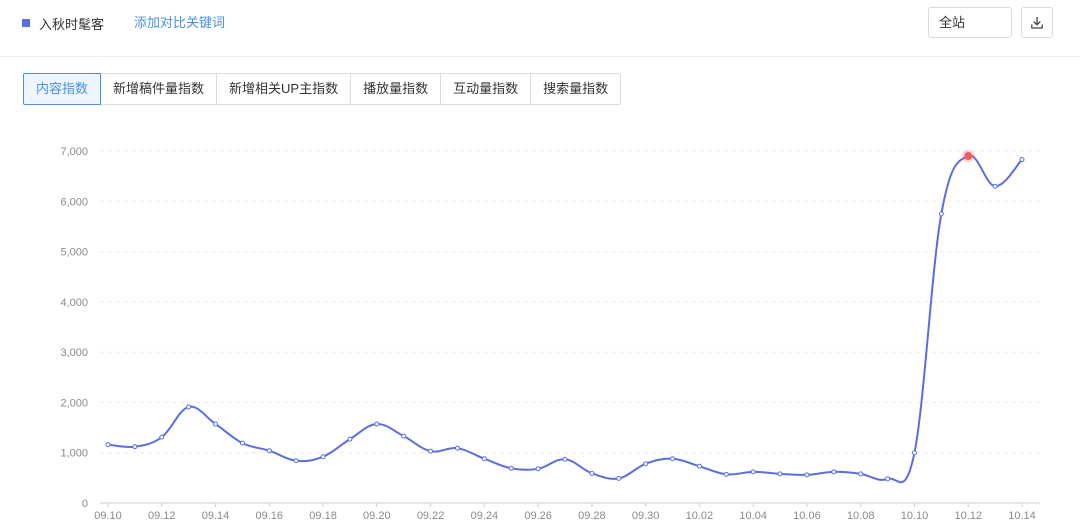 The image size is (1080, 529). What do you see at coordinates (377, 516) in the screenshot?
I see `x-tick-label: 09.20` at bounding box center [377, 516].